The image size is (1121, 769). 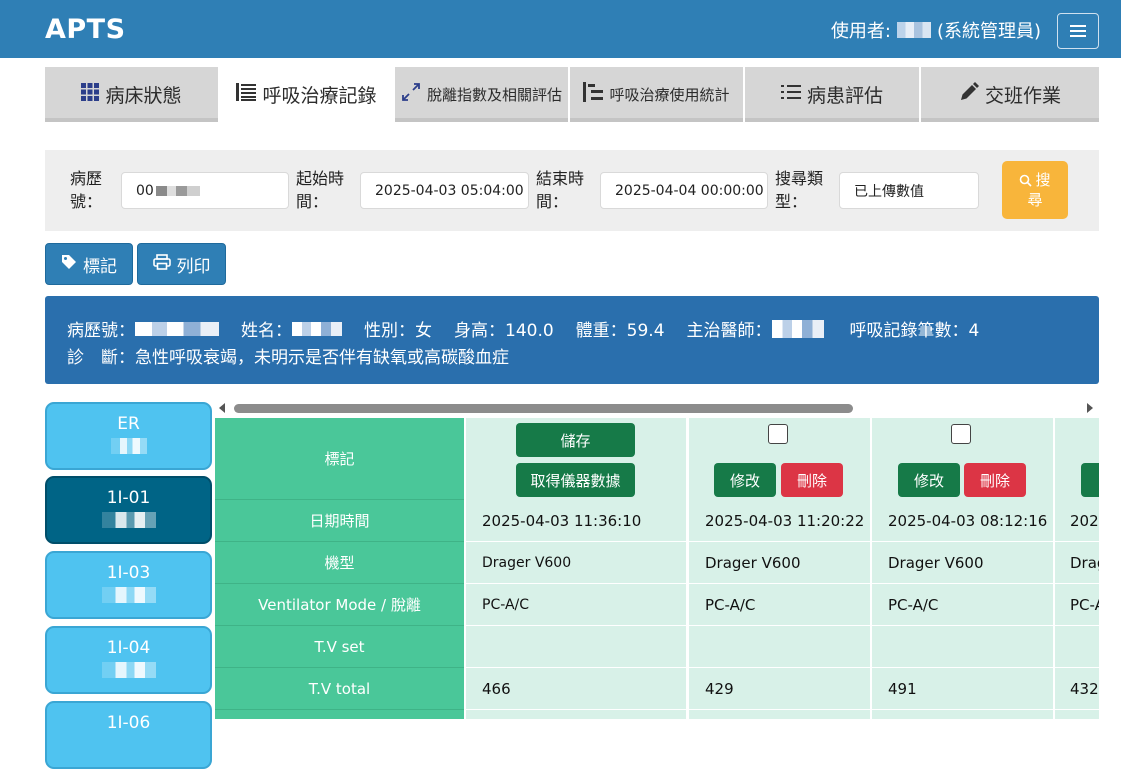 I want to click on mrn-masked, so click(x=177, y=190).